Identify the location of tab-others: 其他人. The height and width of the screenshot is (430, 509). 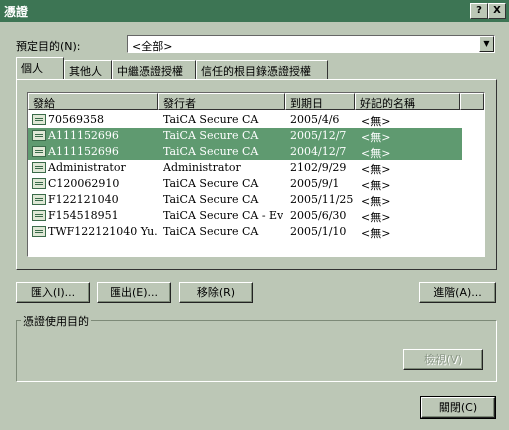
(88, 69).